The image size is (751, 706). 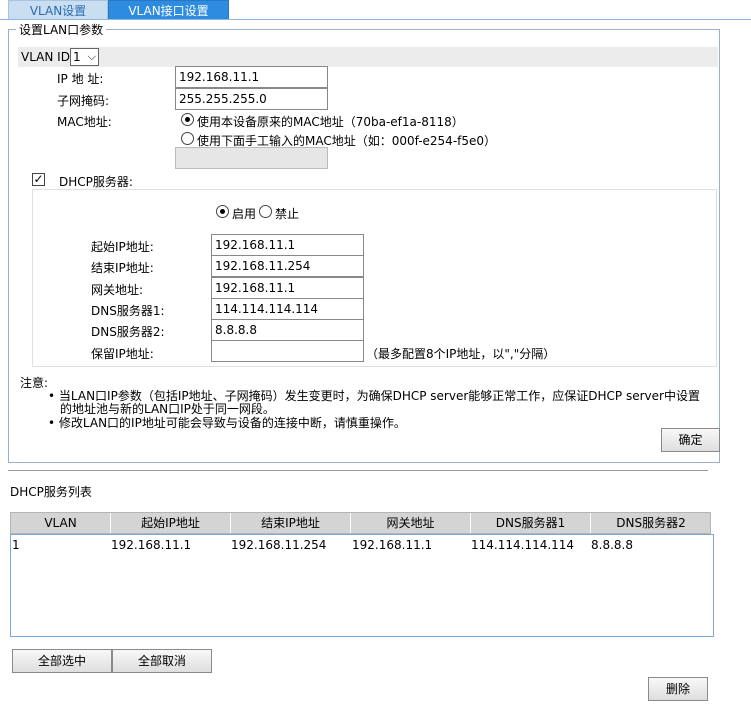 I want to click on cell-end-ip: 192.168.11.254, so click(x=279, y=545).